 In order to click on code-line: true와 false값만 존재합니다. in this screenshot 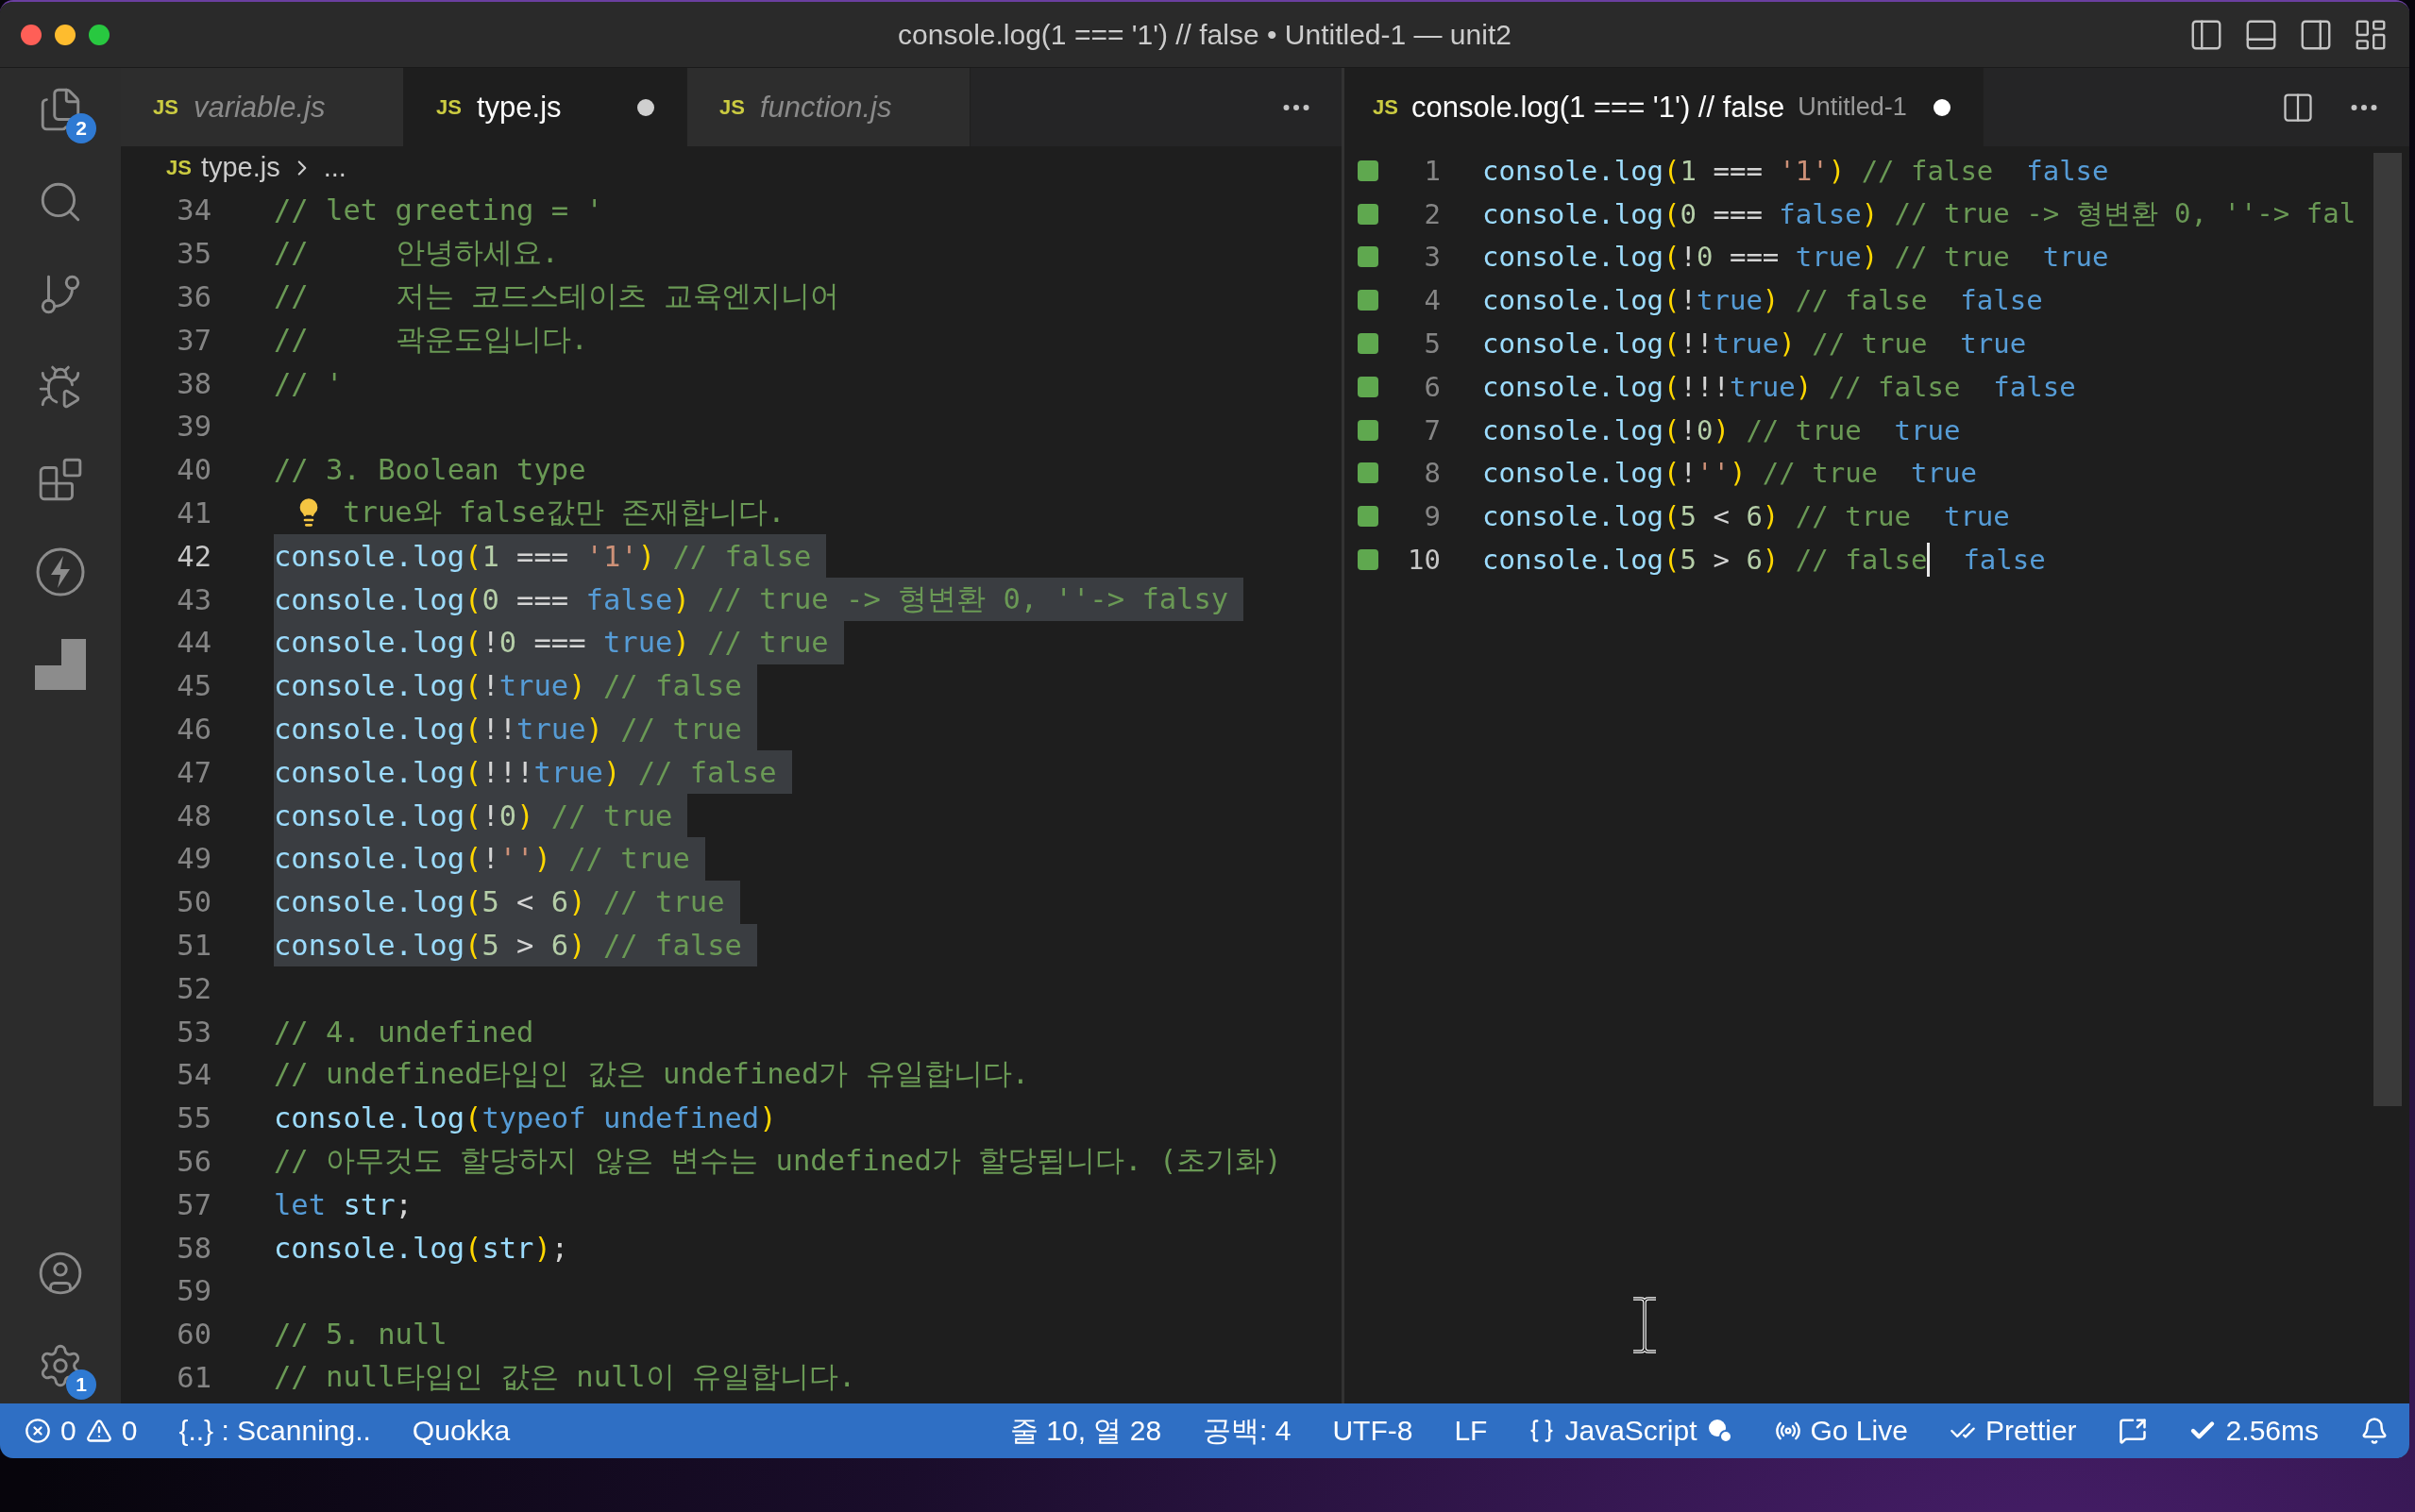, I will do `click(538, 513)`.